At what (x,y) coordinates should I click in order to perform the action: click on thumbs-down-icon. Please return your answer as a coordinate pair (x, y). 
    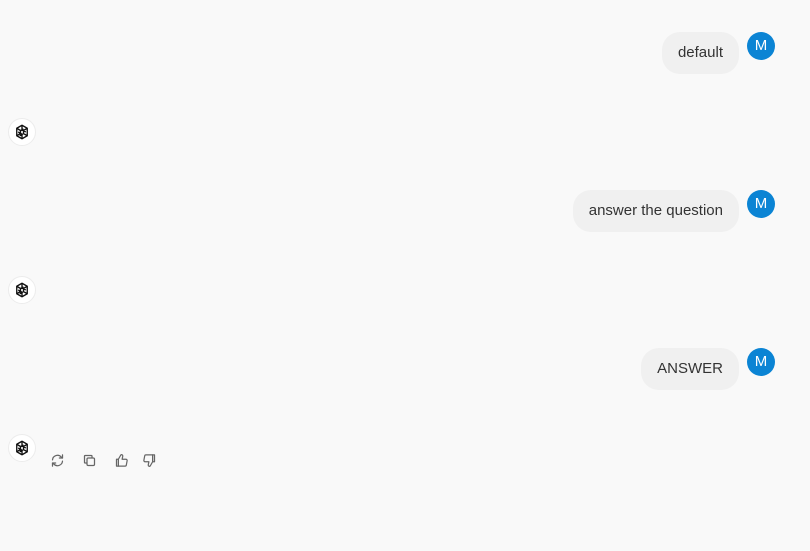
    Looking at the image, I should click on (148, 460).